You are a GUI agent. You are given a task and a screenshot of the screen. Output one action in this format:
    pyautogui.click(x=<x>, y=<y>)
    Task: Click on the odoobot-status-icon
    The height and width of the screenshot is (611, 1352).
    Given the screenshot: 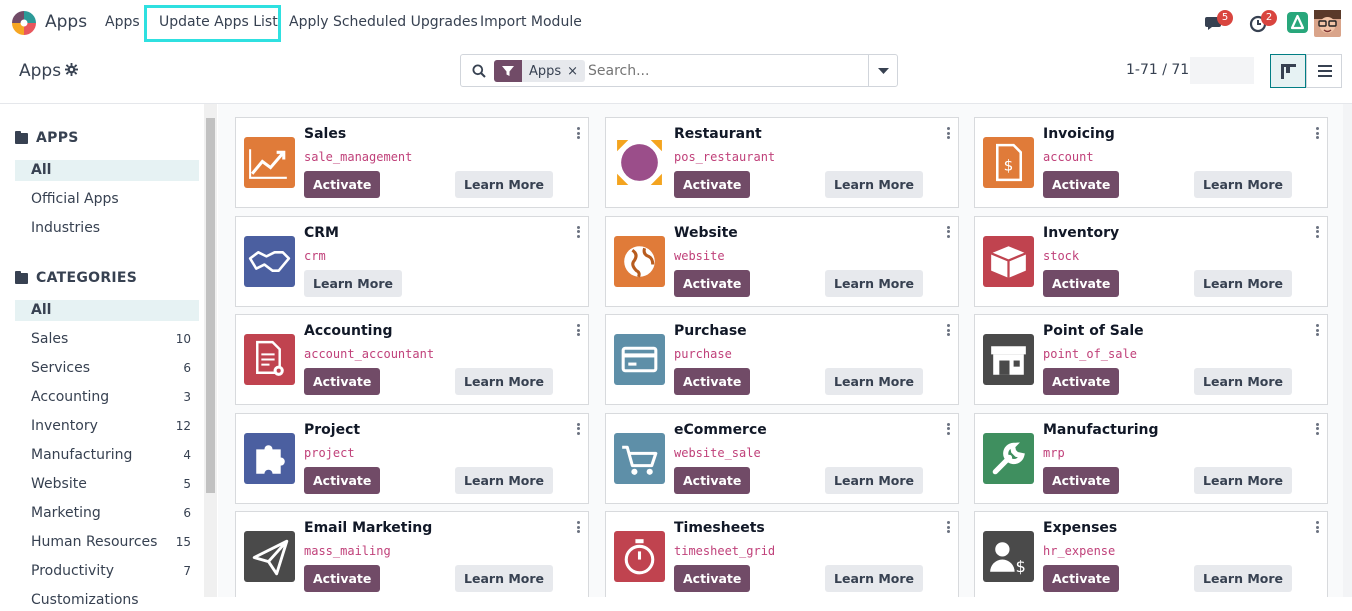 What is the action you would take?
    pyautogui.click(x=1297, y=22)
    